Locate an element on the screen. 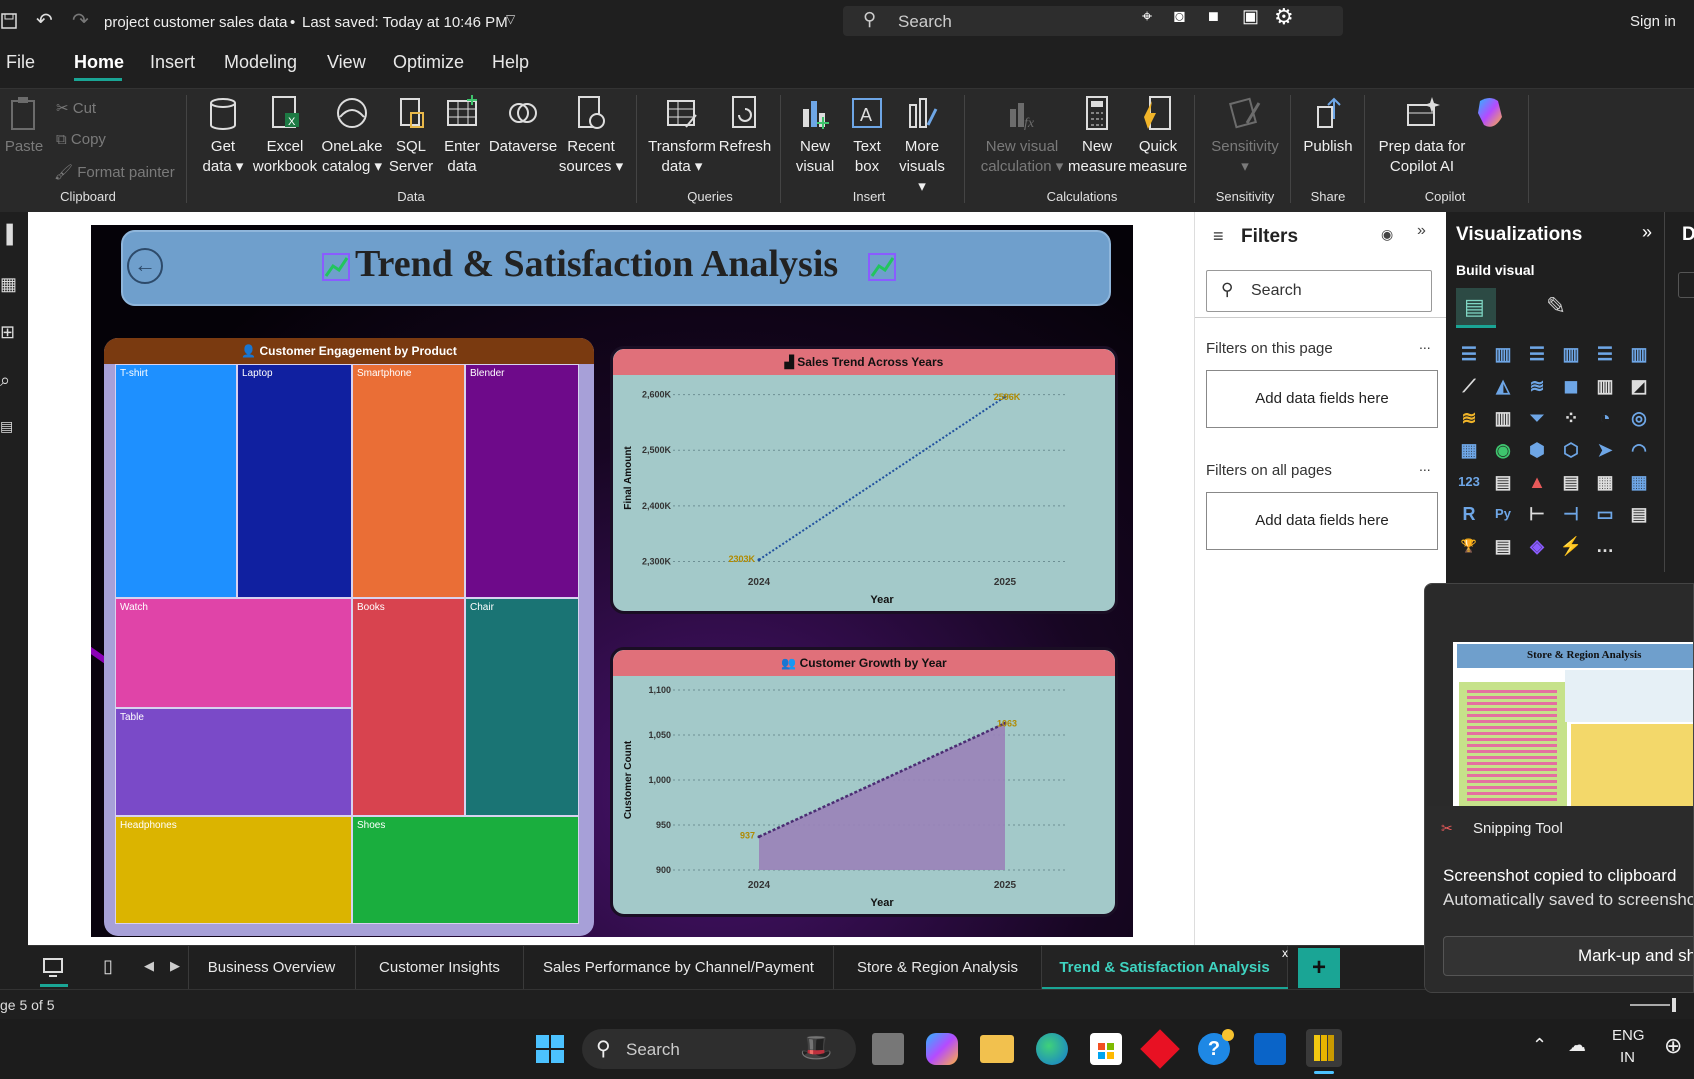 The width and height of the screenshot is (1694, 1079). file-explorer-icon is located at coordinates (997, 1049).